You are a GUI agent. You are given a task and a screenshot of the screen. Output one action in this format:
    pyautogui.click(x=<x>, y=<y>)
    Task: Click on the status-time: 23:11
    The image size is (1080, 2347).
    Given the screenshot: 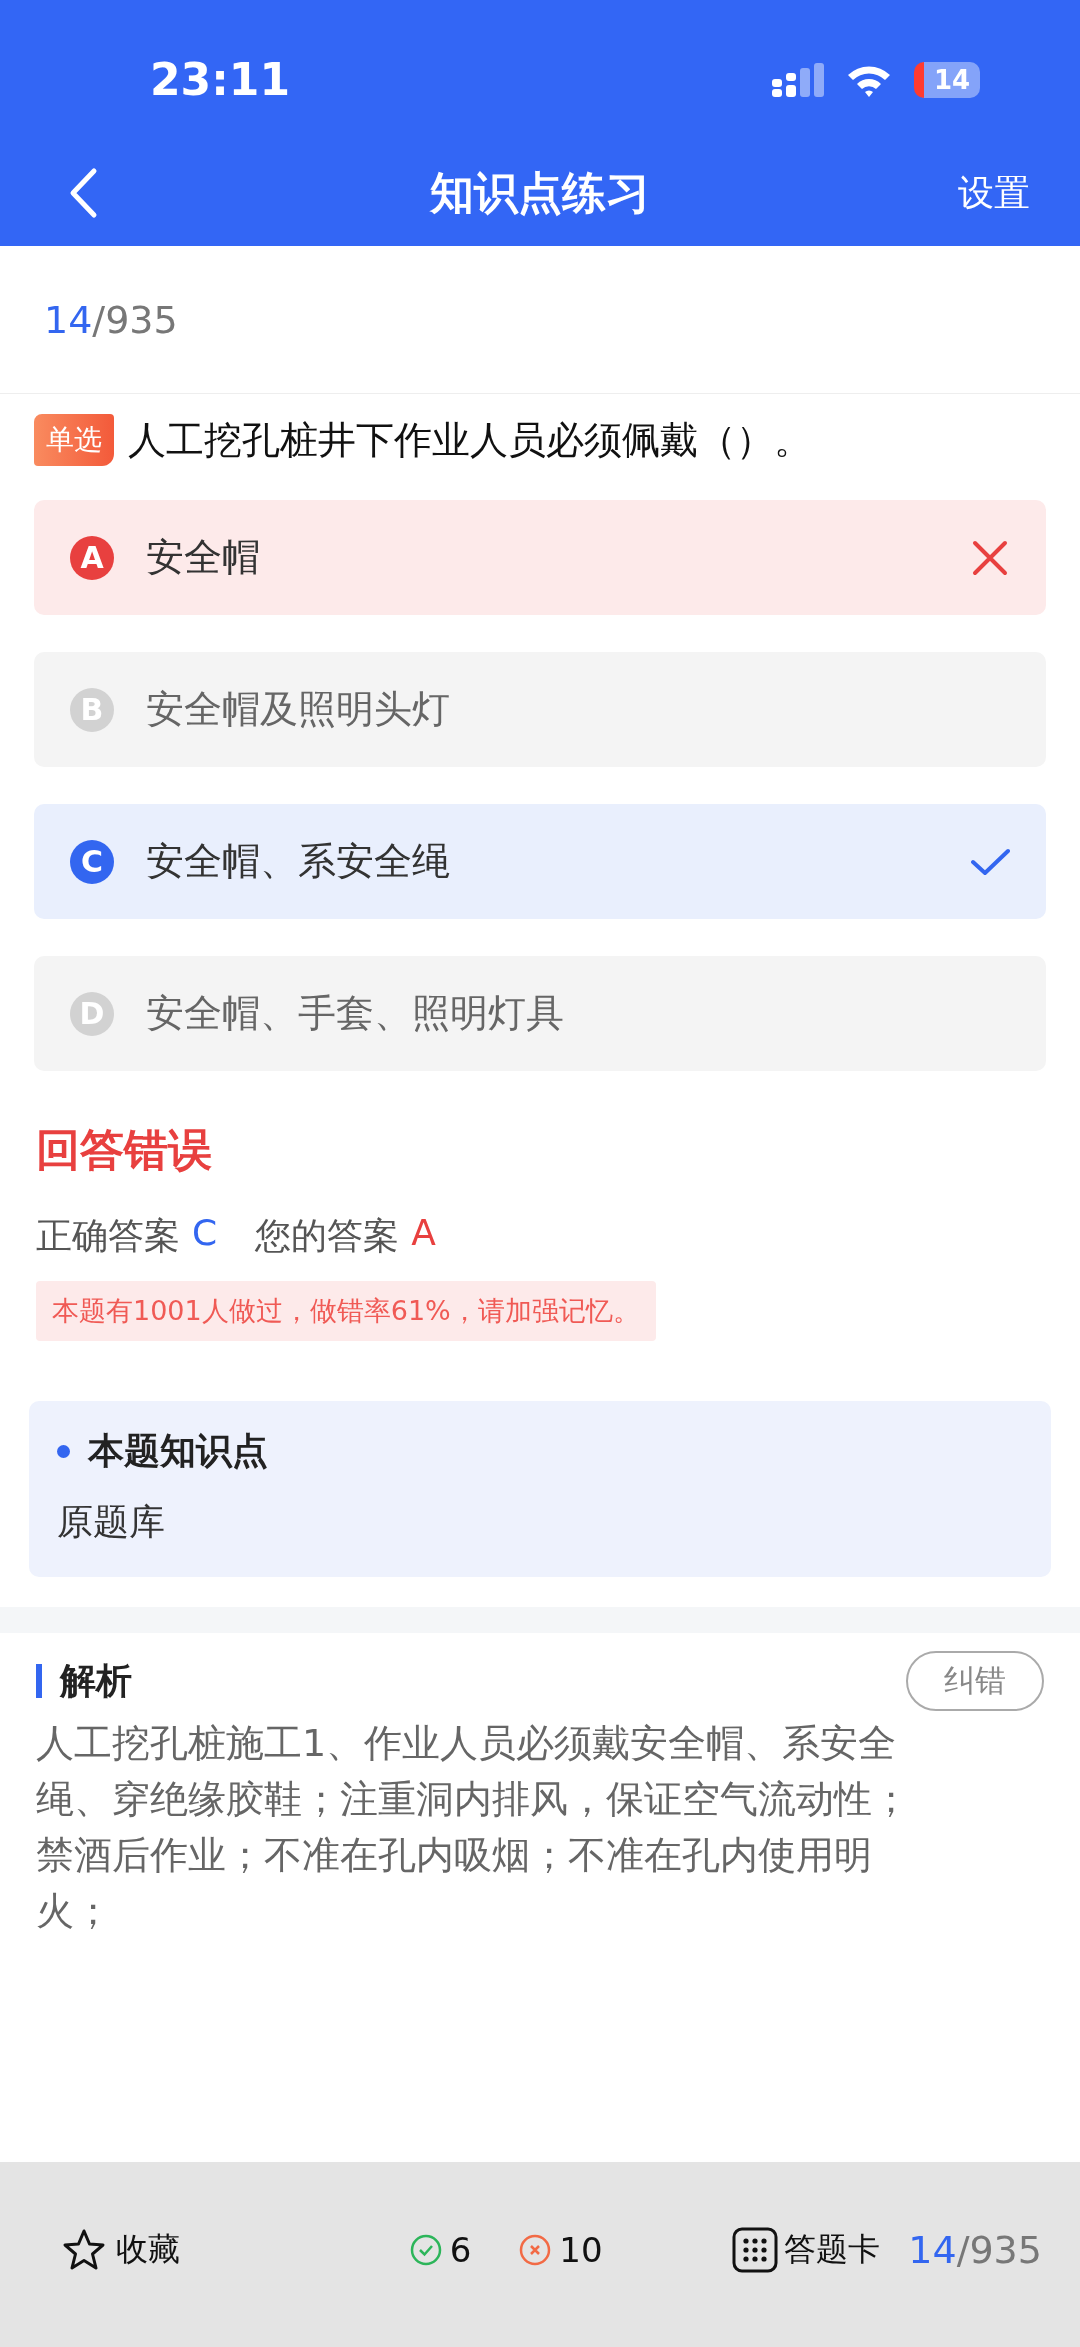 What is the action you would take?
    pyautogui.click(x=220, y=80)
    